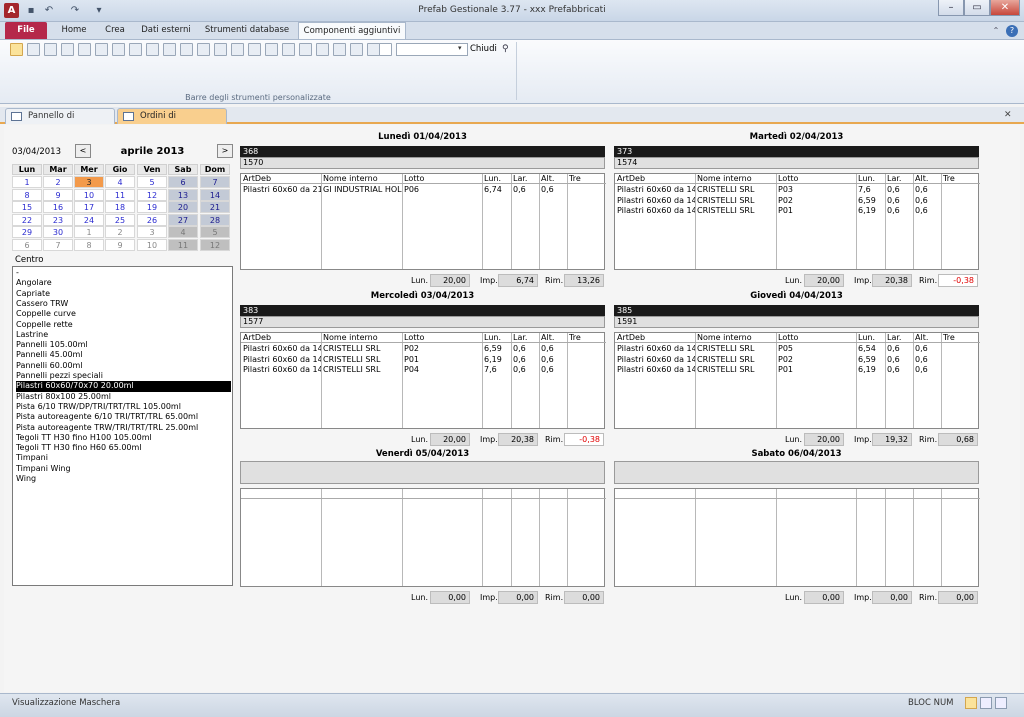 The image size is (1024, 717). I want to click on insert-object-icon, so click(186, 49).